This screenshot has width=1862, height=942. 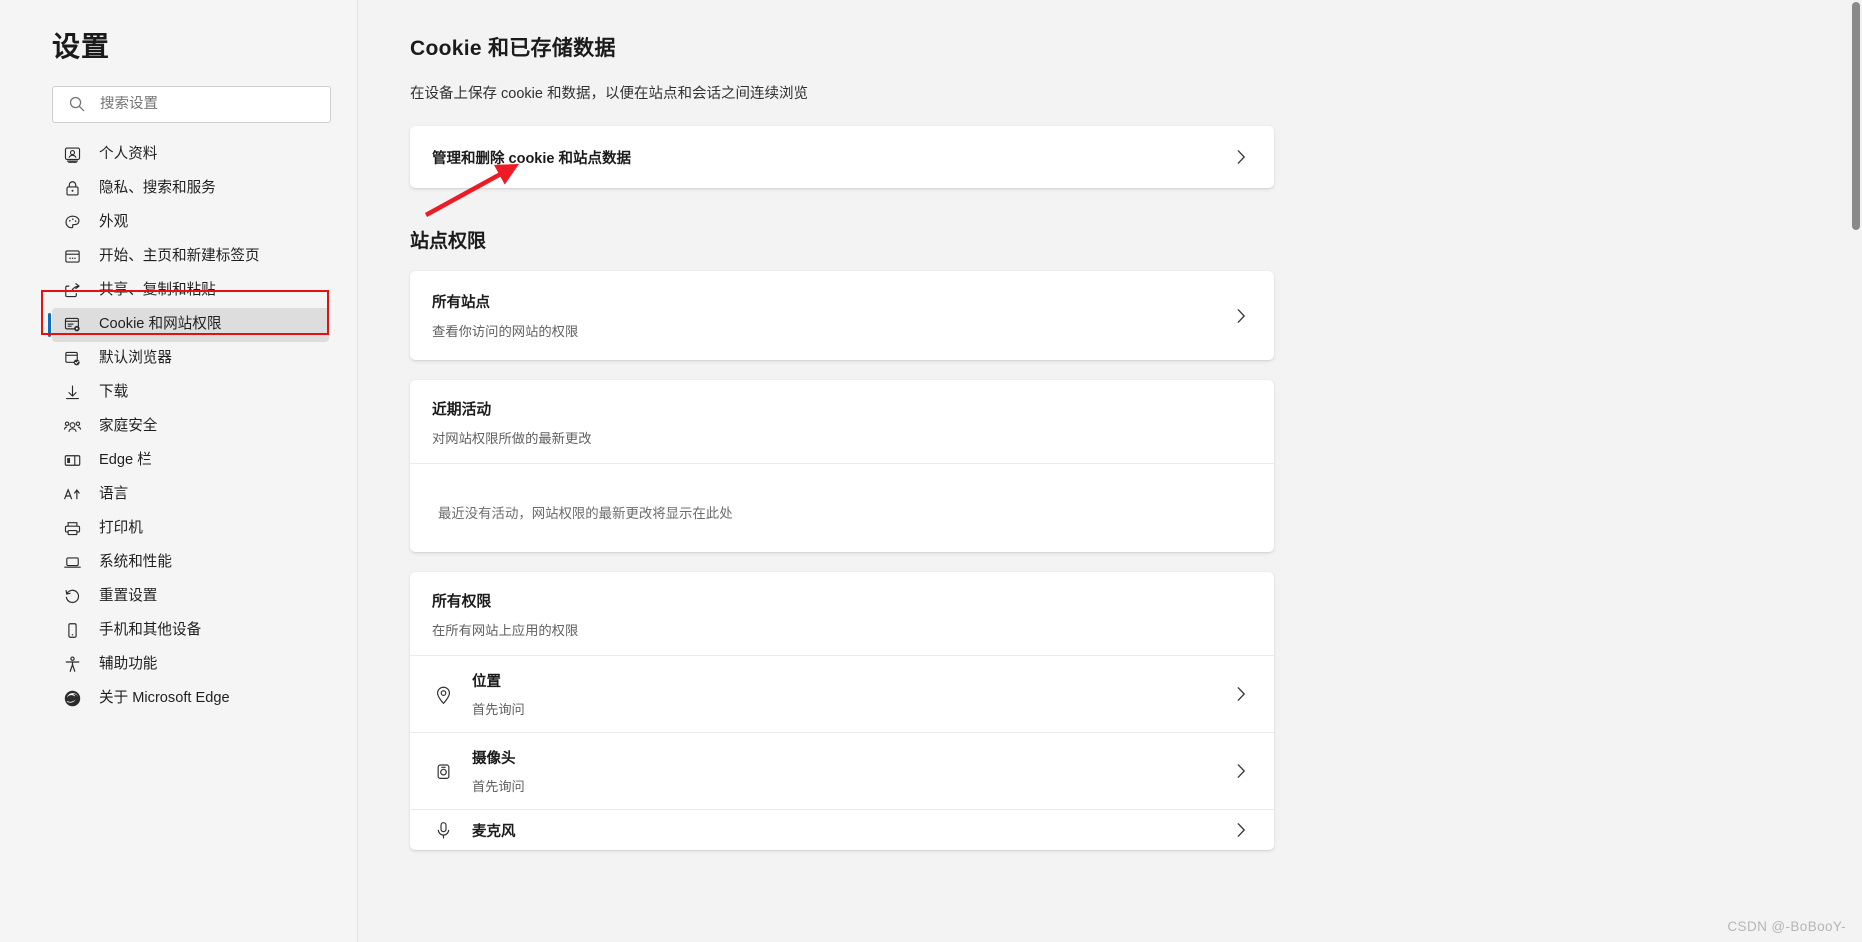 I want to click on palette-icon, so click(x=72, y=222).